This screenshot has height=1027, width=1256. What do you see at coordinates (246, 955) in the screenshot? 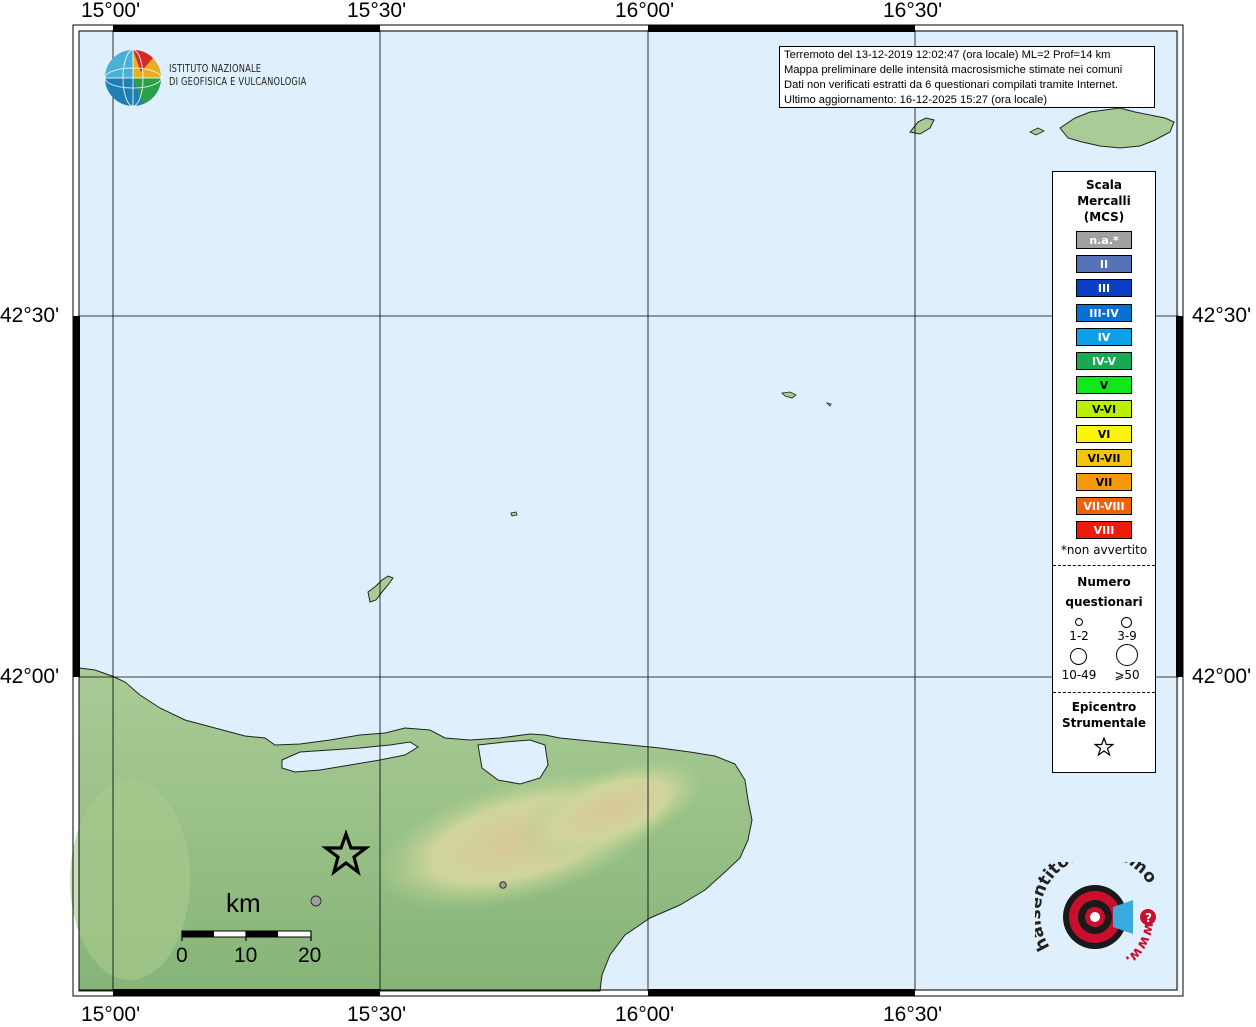
I see `scale-label-10: 10` at bounding box center [246, 955].